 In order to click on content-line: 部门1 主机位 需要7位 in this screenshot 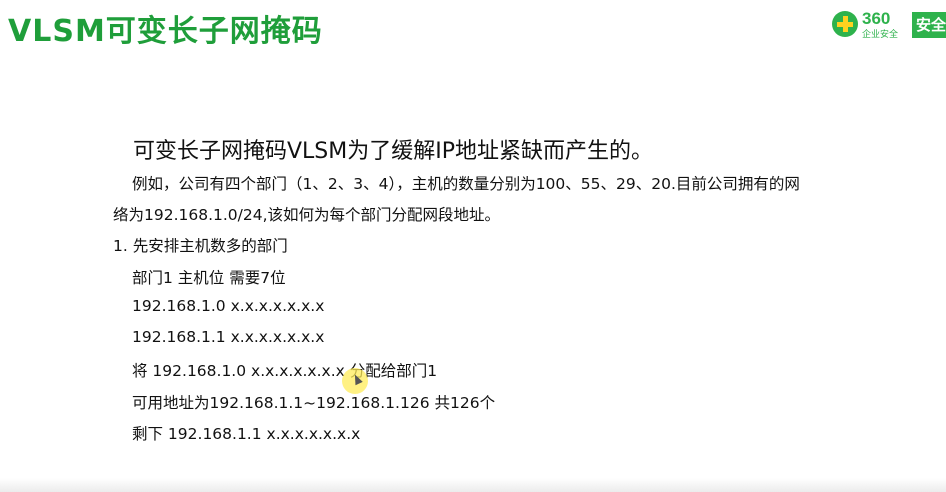, I will do `click(209, 278)`.